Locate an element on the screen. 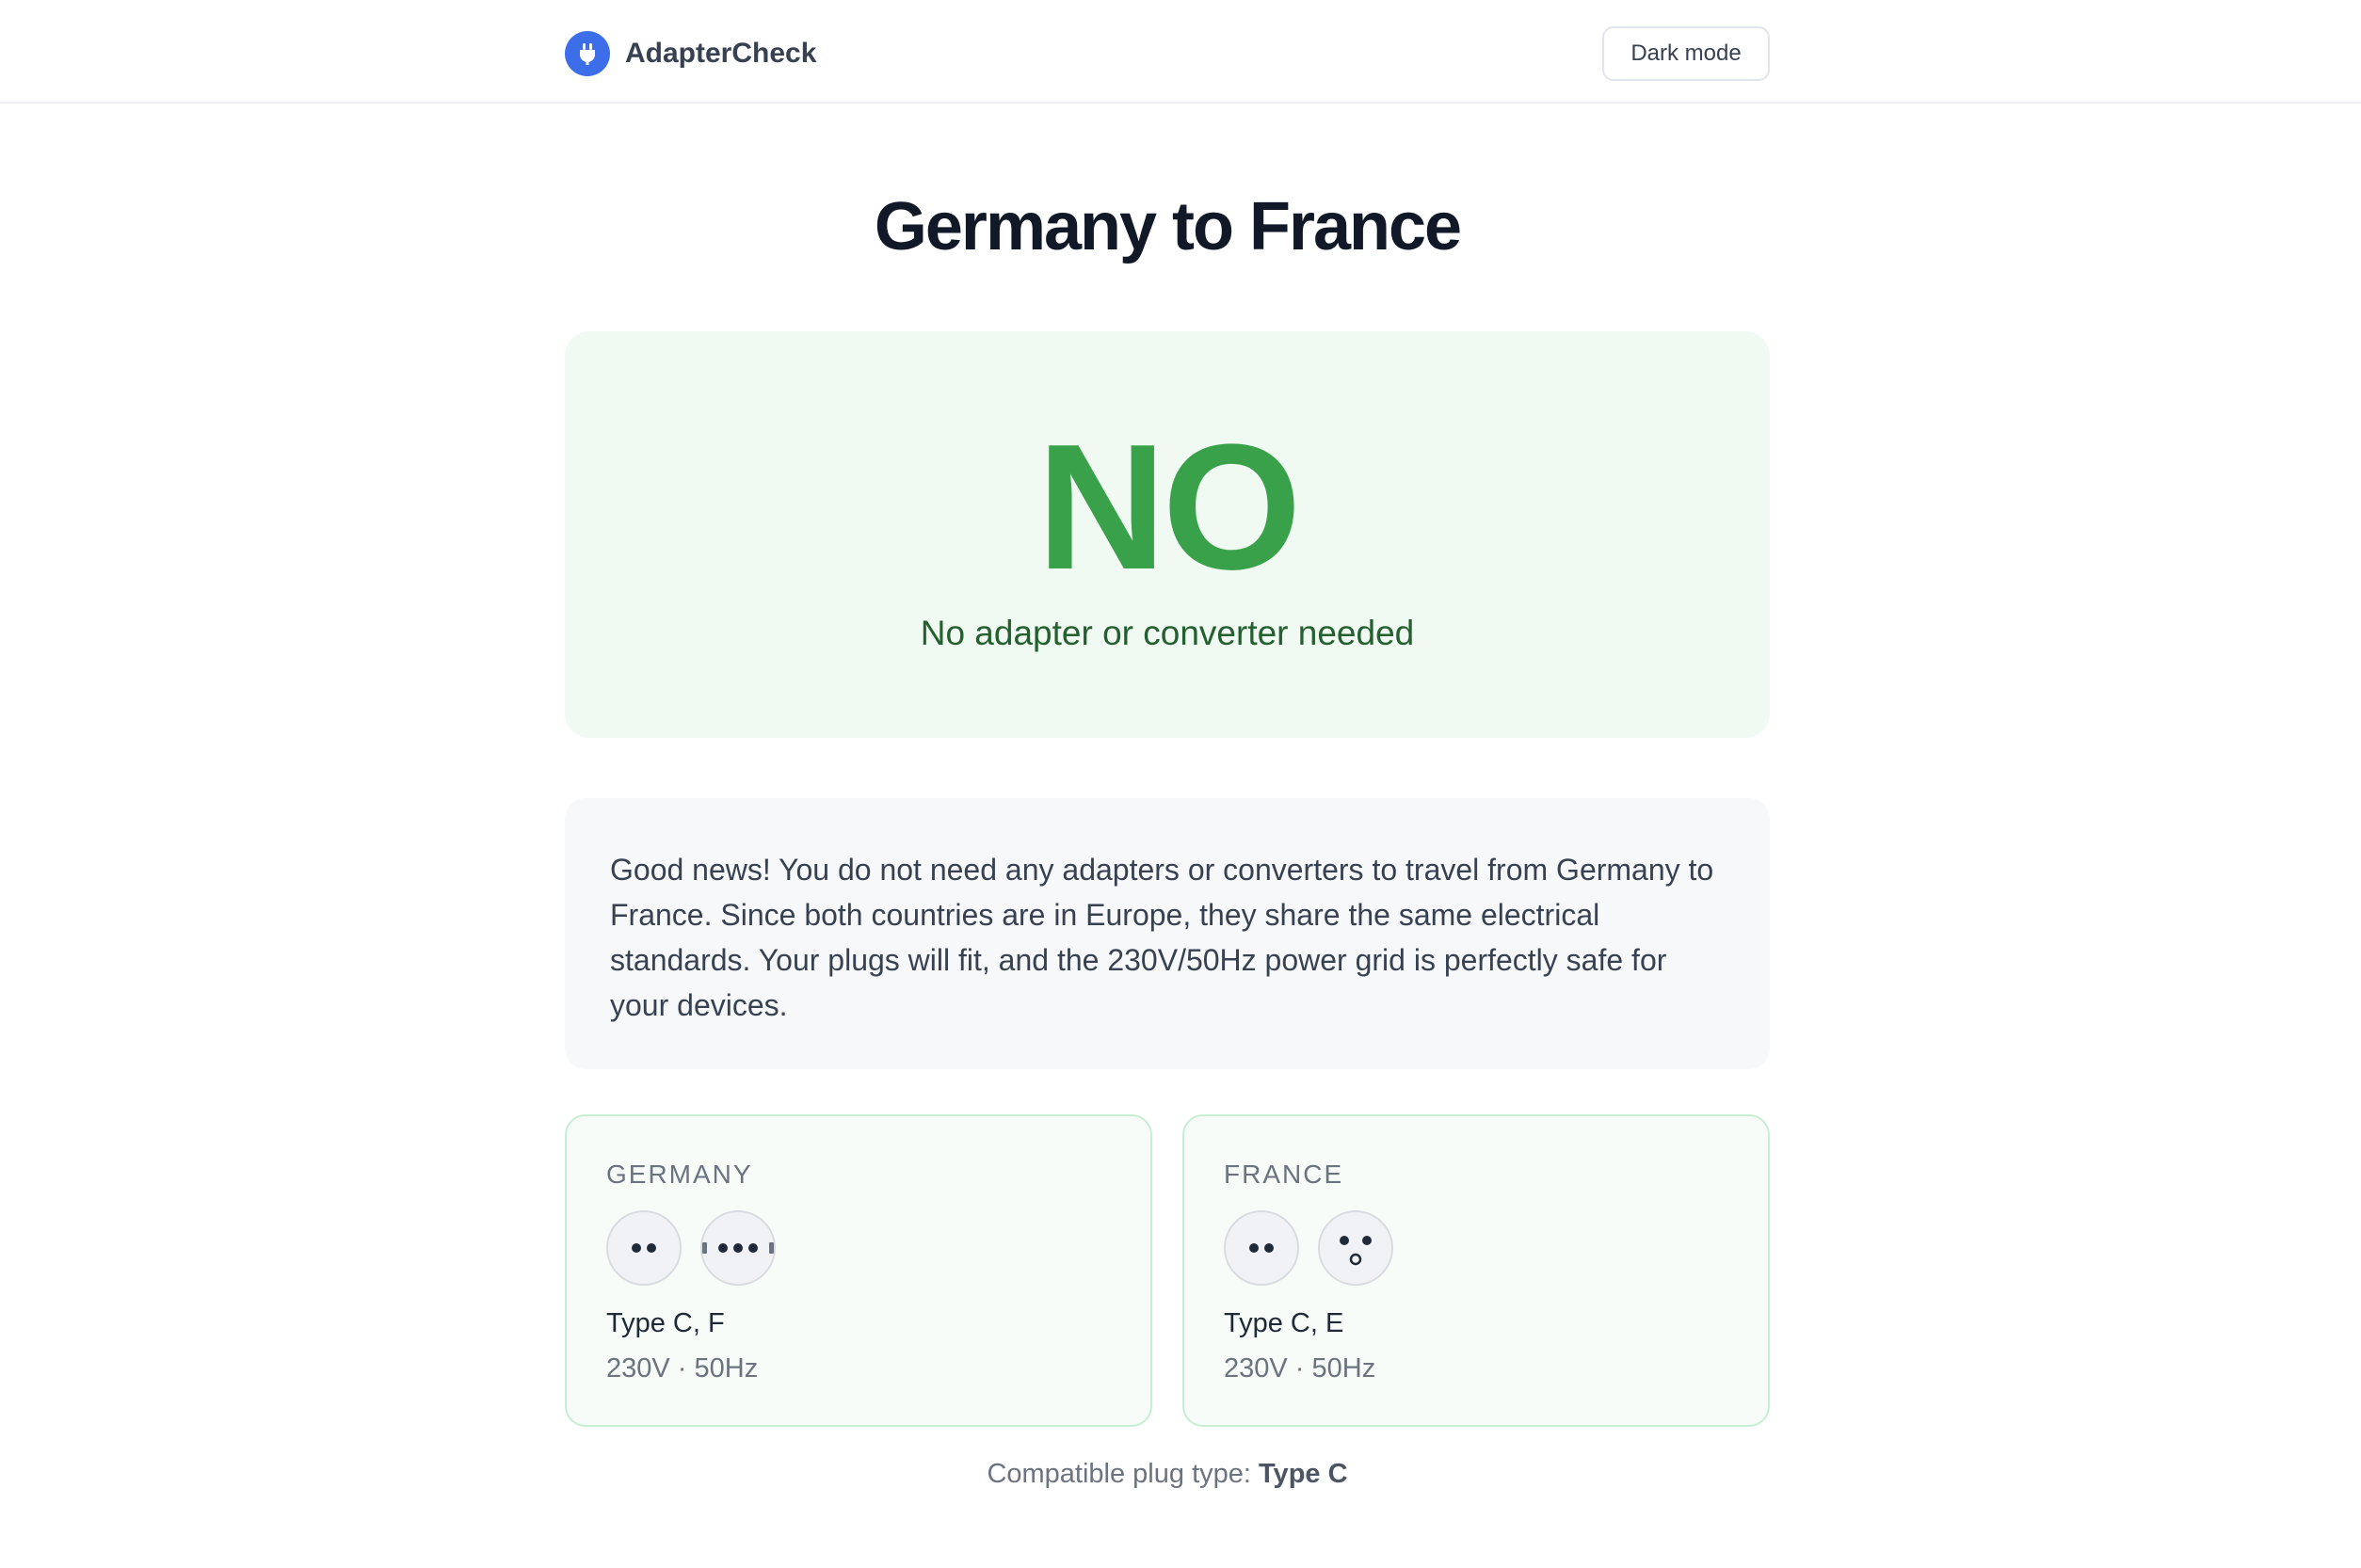 The width and height of the screenshot is (2361, 1568). top-bar: AdapterCheck Dark mode is located at coordinates (1180, 52).